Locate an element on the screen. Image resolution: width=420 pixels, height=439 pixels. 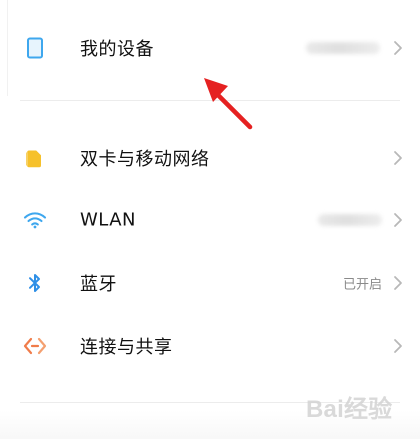
annotation-arrow-icon is located at coordinates (228, 104).